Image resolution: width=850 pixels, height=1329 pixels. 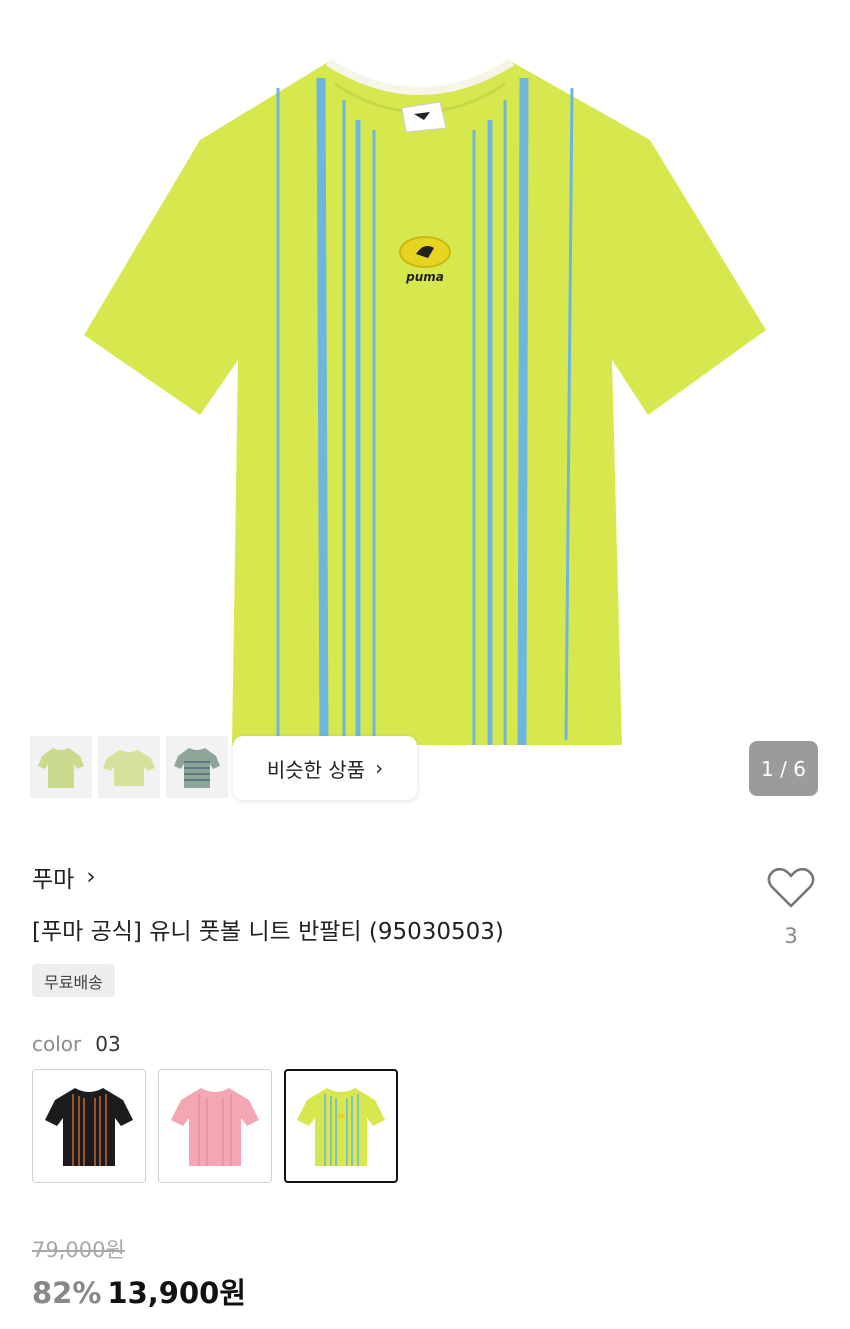 I want to click on similar-products-button: 비슷한 상품 ›, so click(x=325, y=768).